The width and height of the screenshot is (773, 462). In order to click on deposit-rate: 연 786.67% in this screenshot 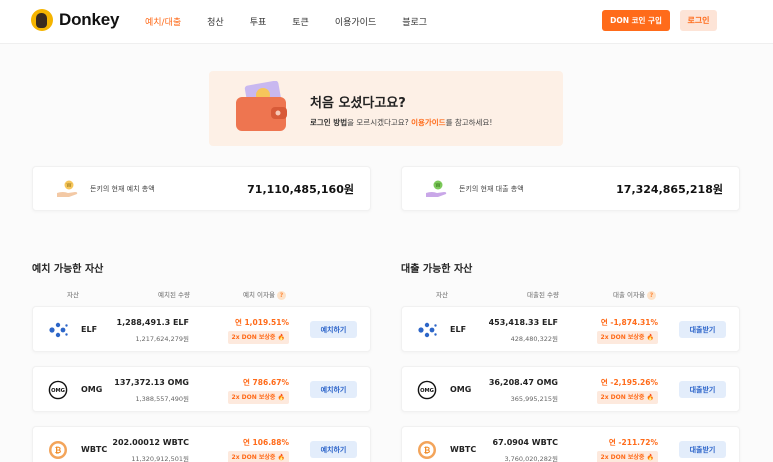, I will do `click(266, 382)`.